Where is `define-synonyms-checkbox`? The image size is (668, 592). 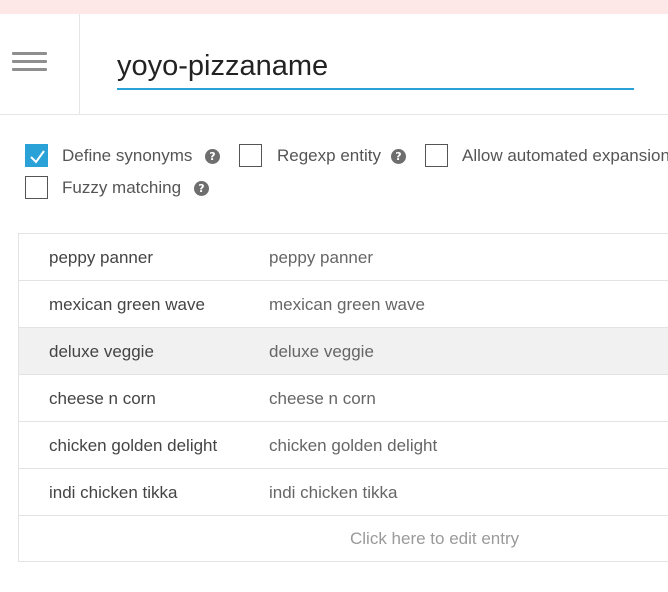 define-synonyms-checkbox is located at coordinates (36, 155).